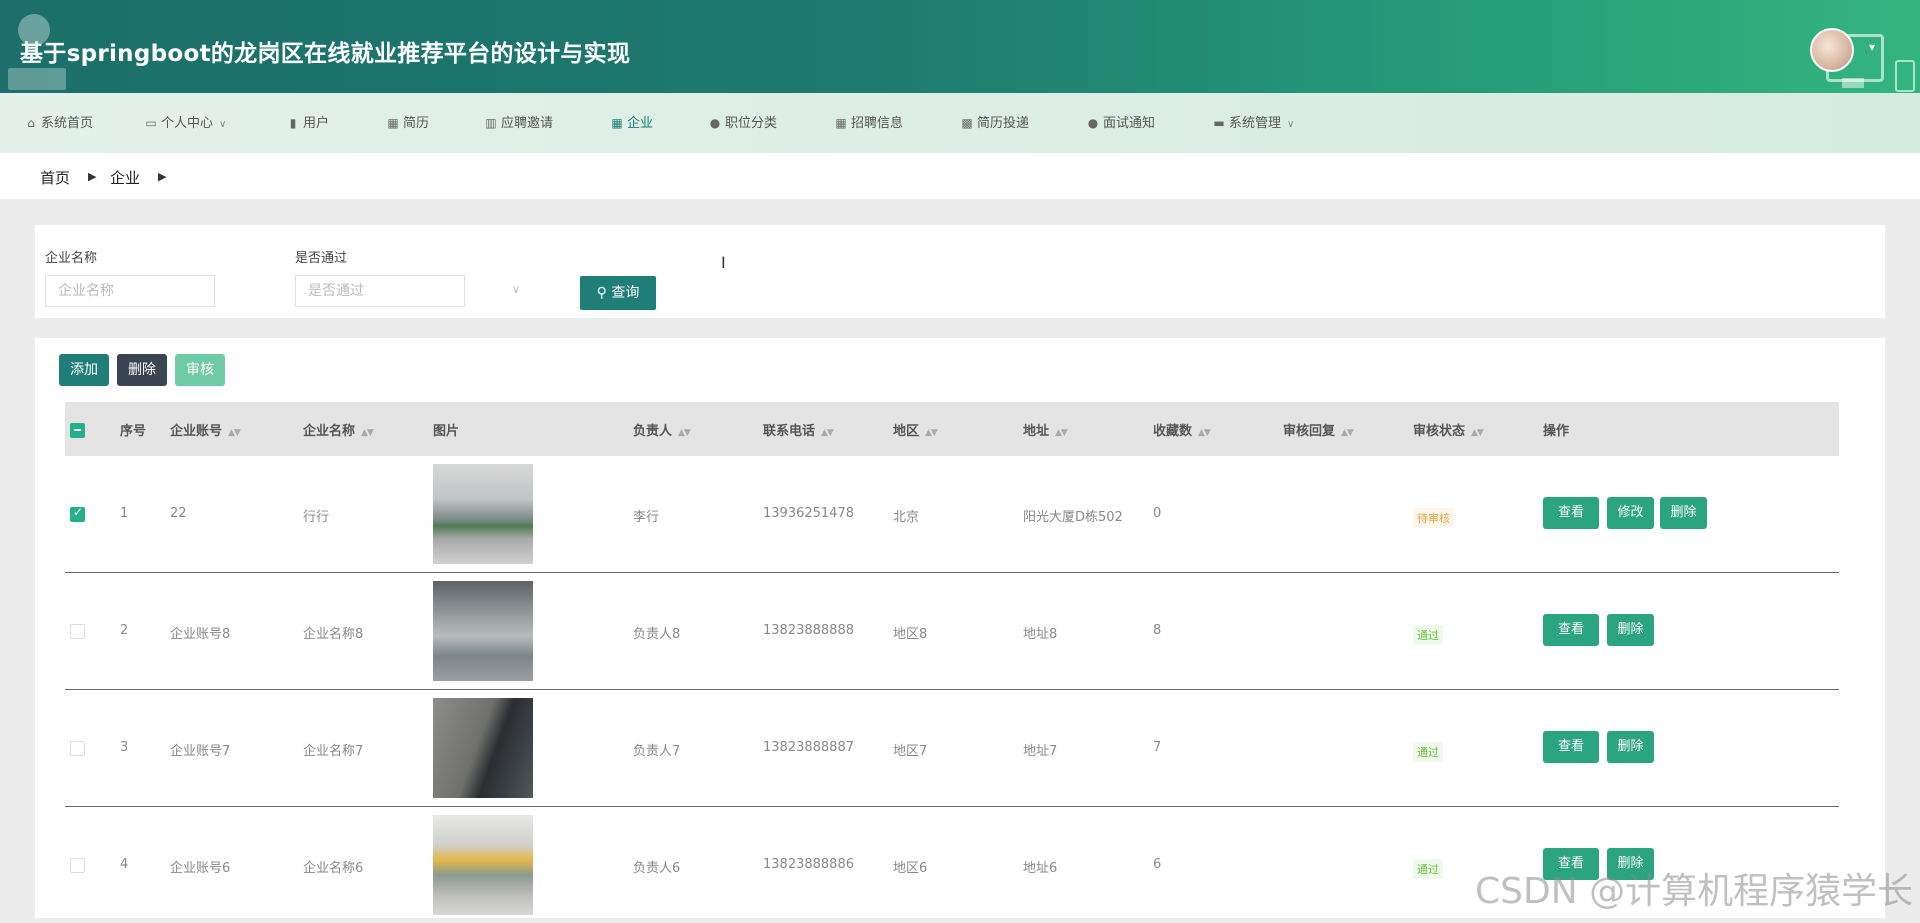 The width and height of the screenshot is (1920, 923). What do you see at coordinates (84, 370) in the screenshot?
I see `add-button: 添加` at bounding box center [84, 370].